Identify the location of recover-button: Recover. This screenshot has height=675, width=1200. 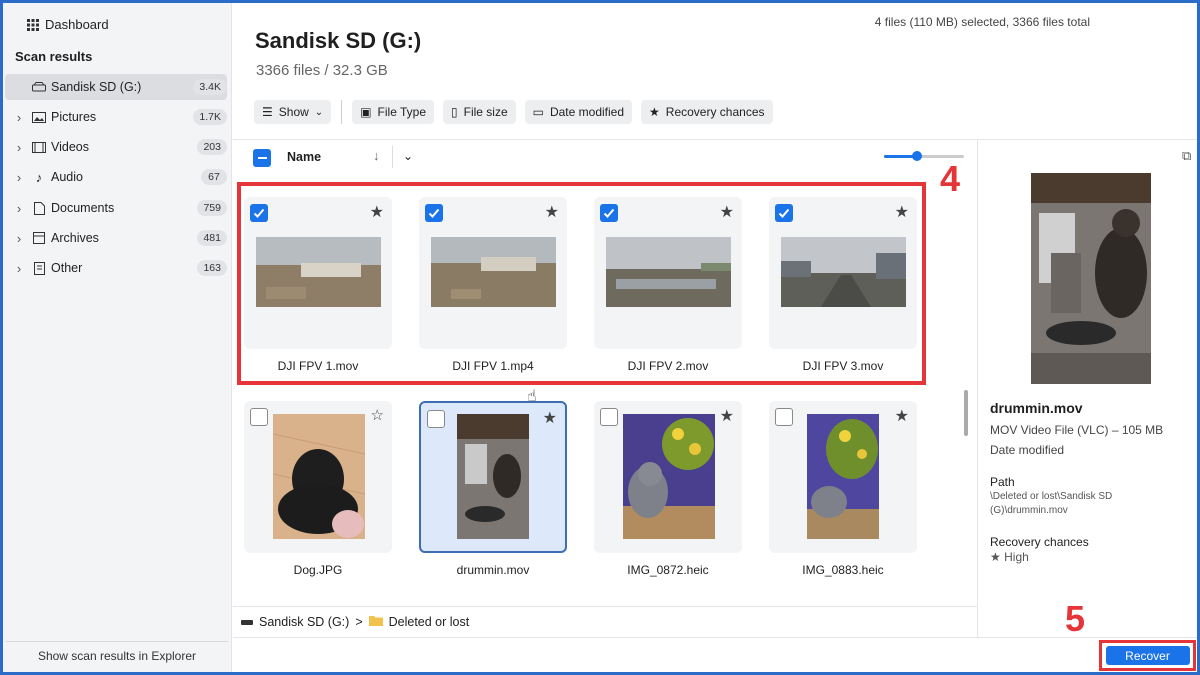
(1147, 655).